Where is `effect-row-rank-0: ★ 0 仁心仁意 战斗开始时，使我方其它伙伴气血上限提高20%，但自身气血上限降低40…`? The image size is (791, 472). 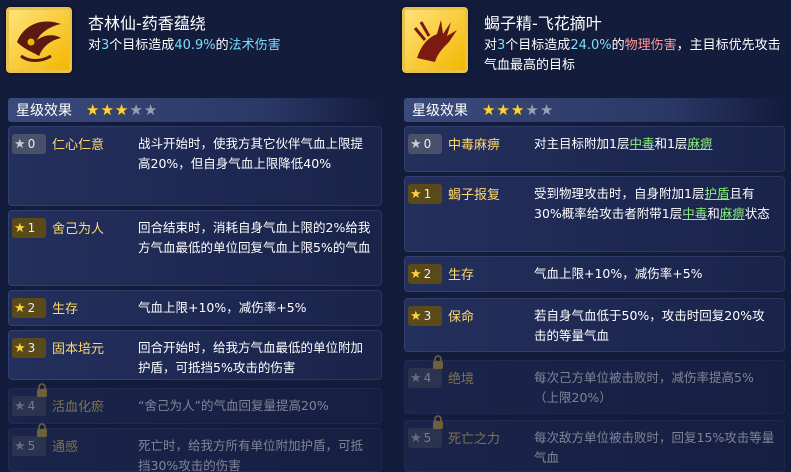
effect-row-rank-0: ★ 0 仁心仁意 战斗开始时，使我方其它伙伴气血上限提高20%，但自身气血上限降低40… is located at coordinates (195, 166).